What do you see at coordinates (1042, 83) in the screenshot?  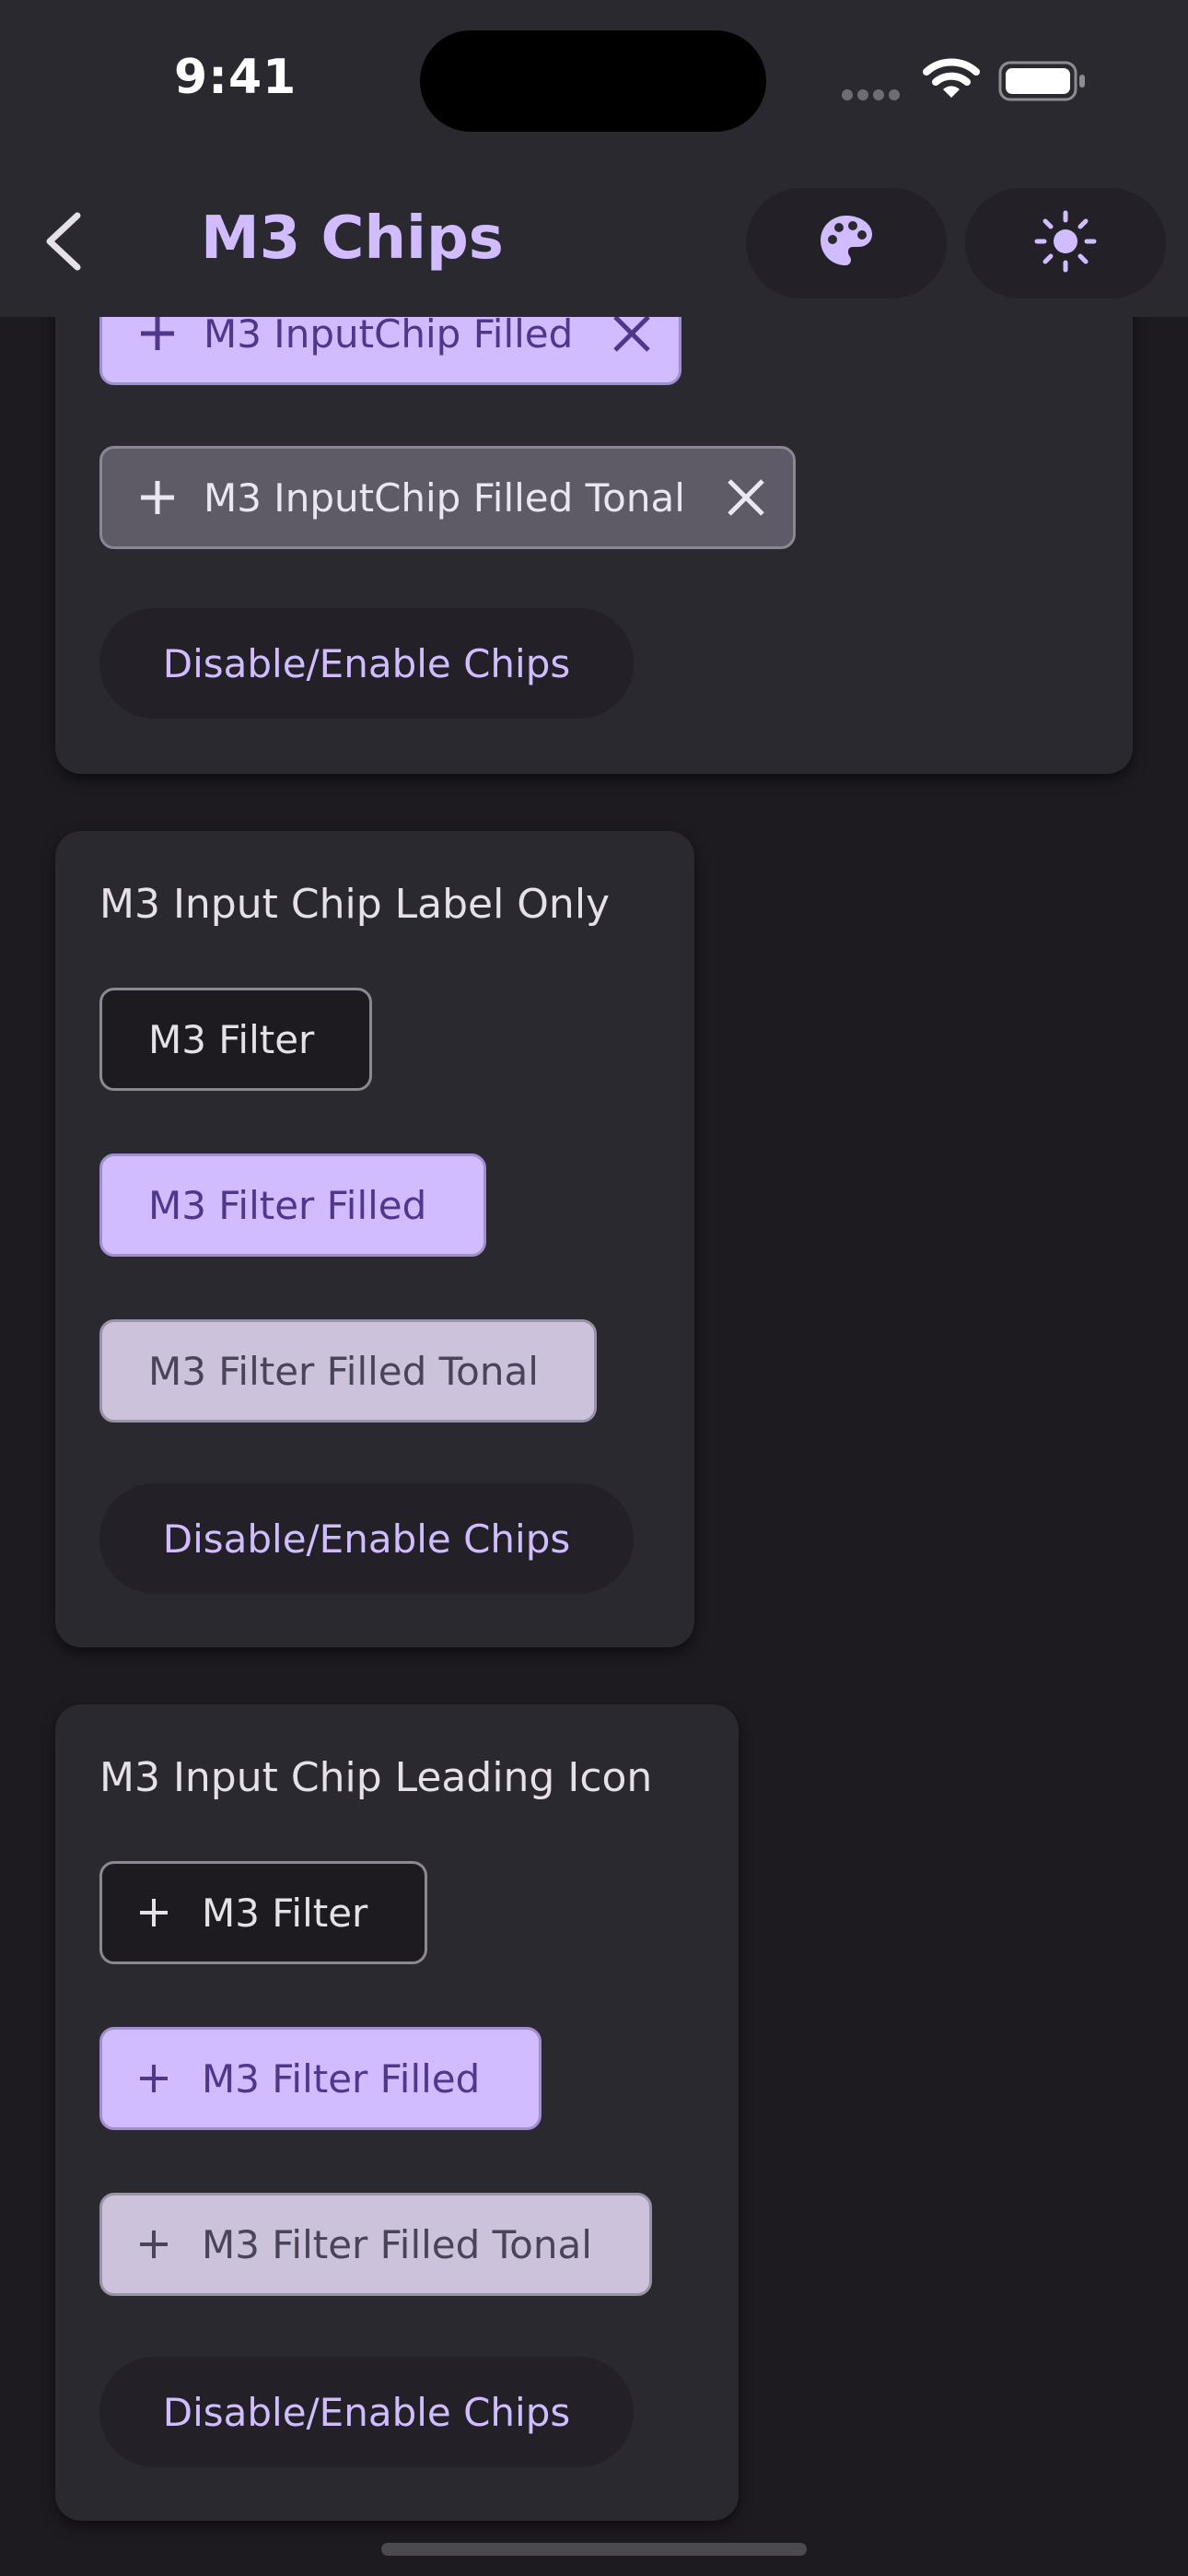 I see `battery-icon` at bounding box center [1042, 83].